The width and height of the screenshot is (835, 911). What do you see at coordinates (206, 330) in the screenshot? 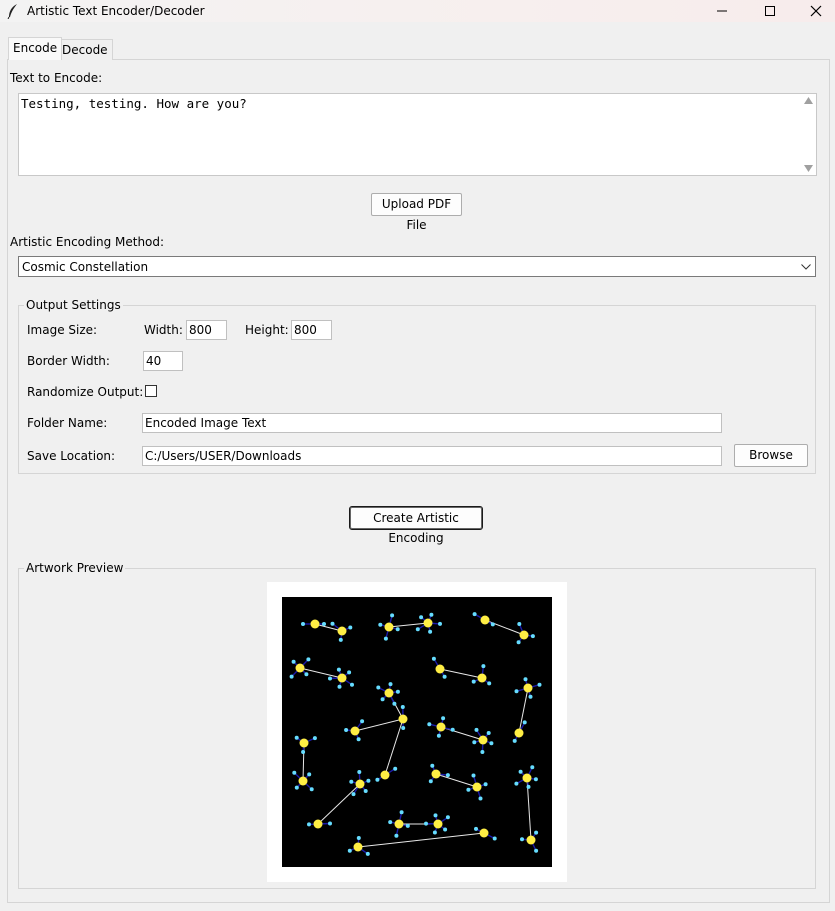
I see `width-input: 800` at bounding box center [206, 330].